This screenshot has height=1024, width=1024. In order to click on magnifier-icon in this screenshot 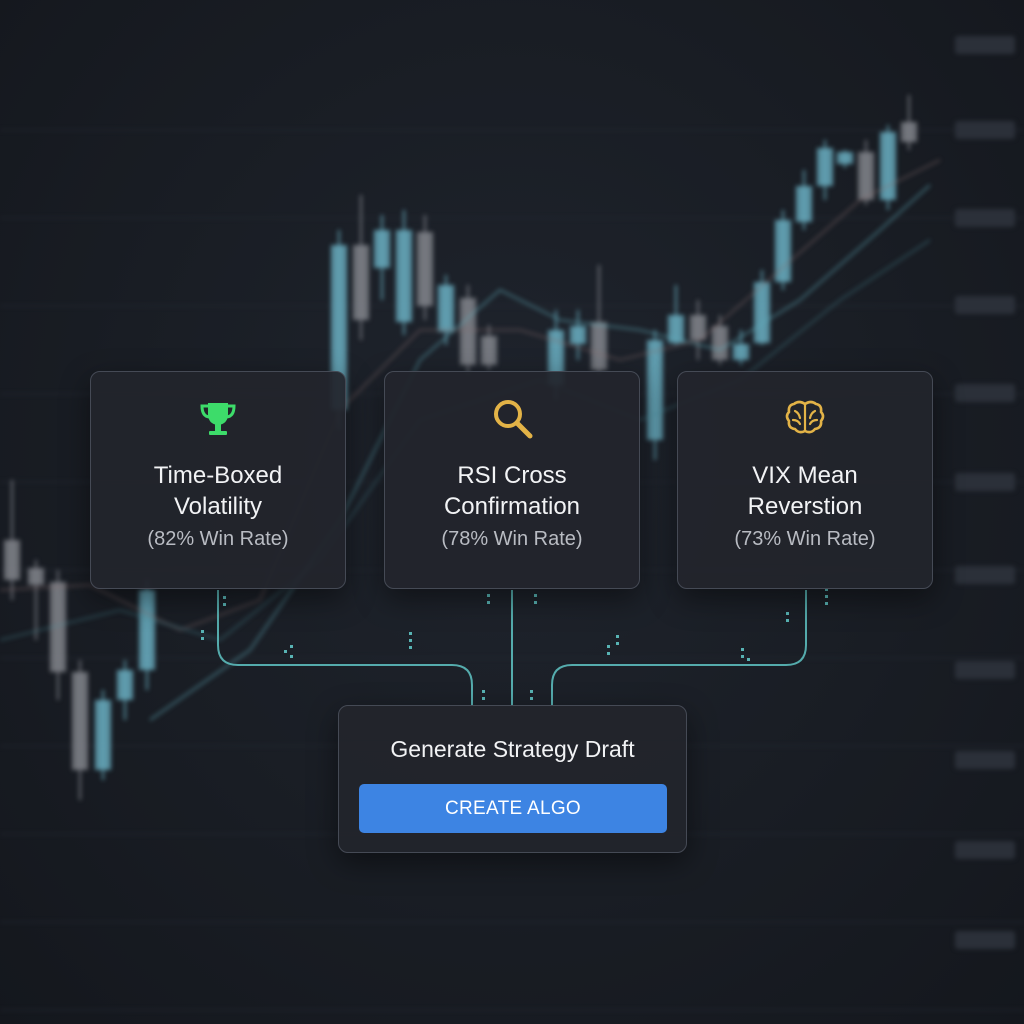, I will do `click(512, 418)`.